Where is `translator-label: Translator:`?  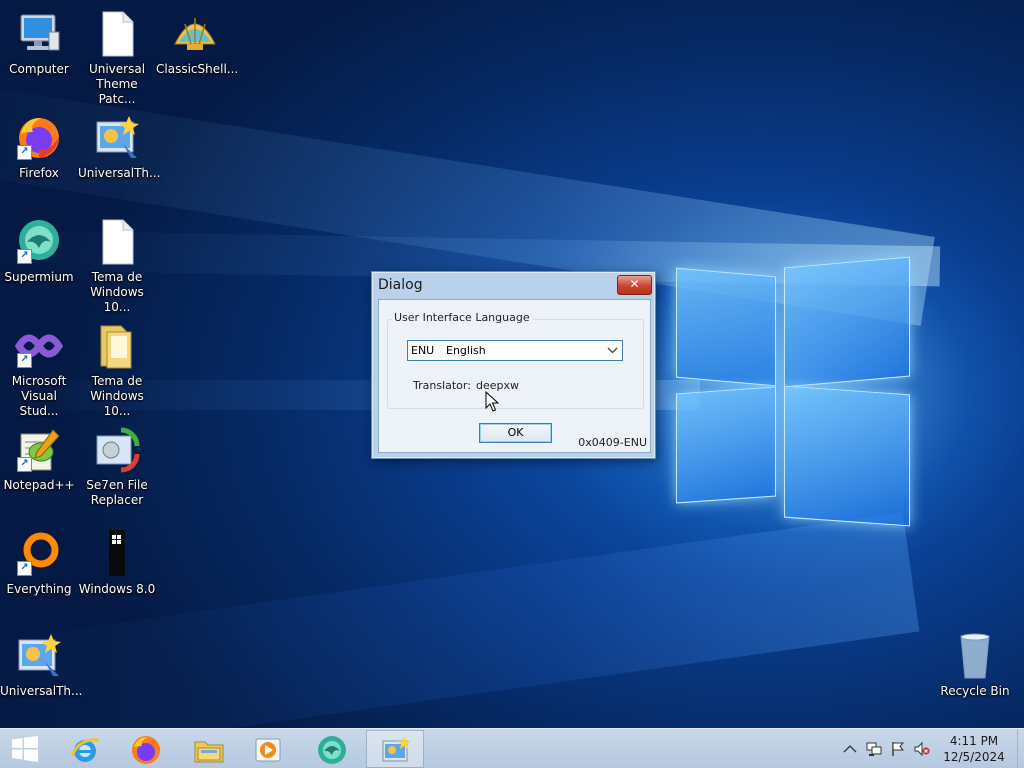
translator-label: Translator: is located at coordinates (442, 385).